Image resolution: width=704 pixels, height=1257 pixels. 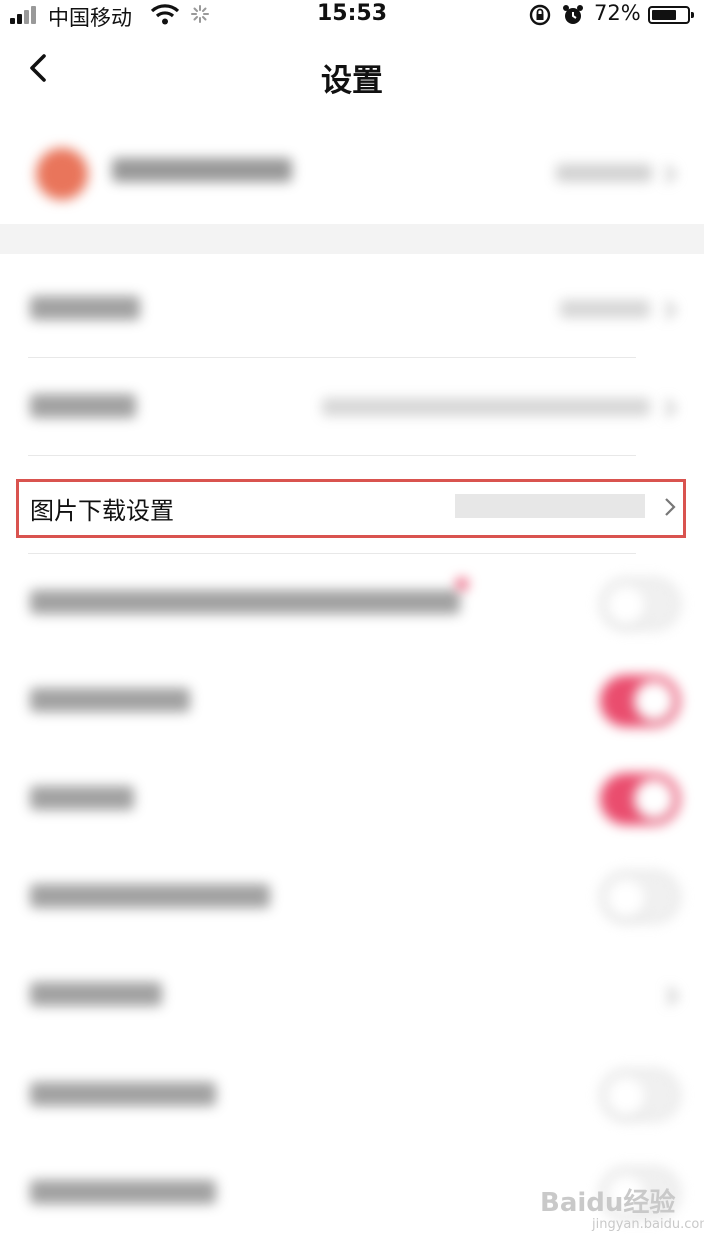 I want to click on section-gap, so click(x=352, y=239).